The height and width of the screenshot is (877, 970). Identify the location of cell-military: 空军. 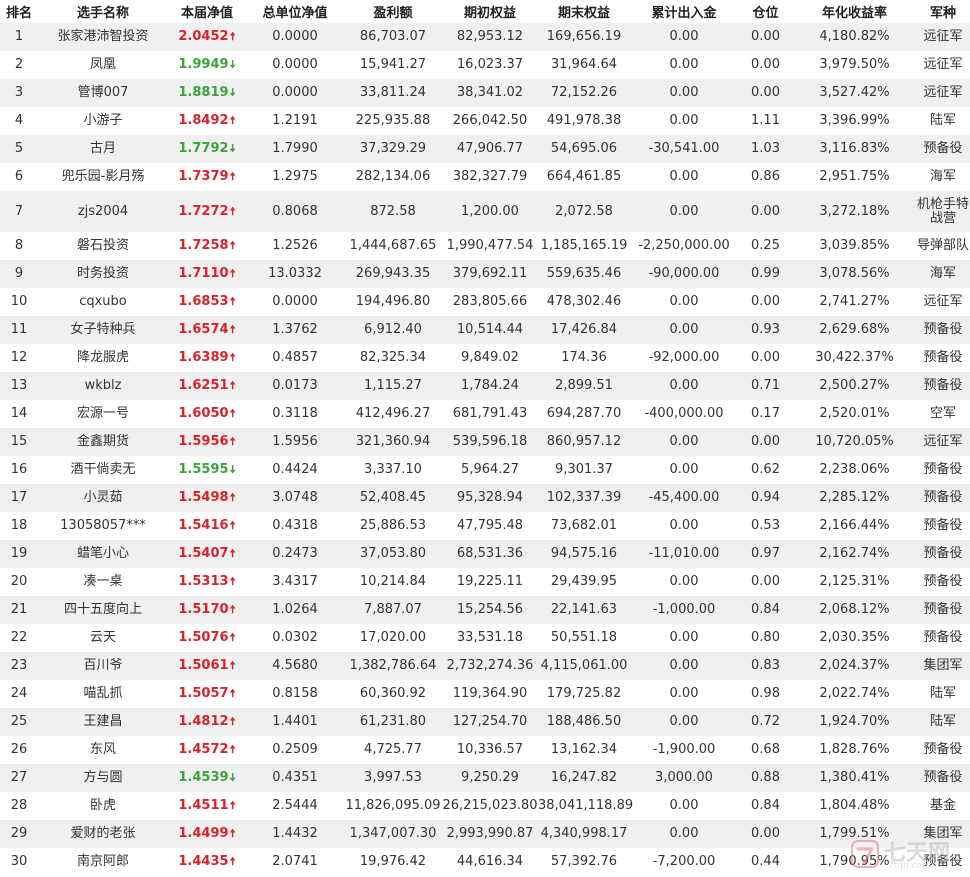
(943, 414).